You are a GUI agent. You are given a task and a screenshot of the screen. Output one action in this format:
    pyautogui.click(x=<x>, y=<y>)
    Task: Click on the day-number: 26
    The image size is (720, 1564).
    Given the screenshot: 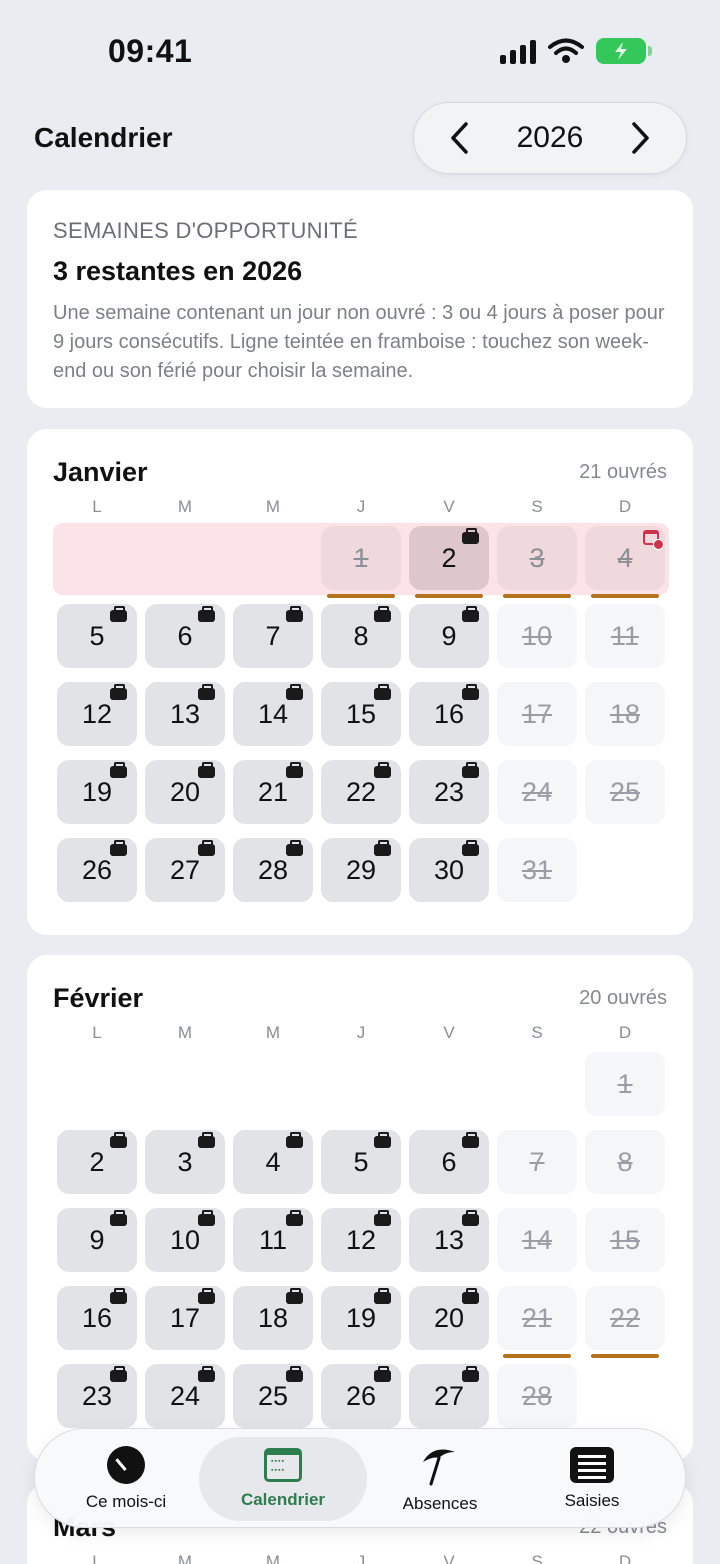 What is the action you would take?
    pyautogui.click(x=97, y=869)
    